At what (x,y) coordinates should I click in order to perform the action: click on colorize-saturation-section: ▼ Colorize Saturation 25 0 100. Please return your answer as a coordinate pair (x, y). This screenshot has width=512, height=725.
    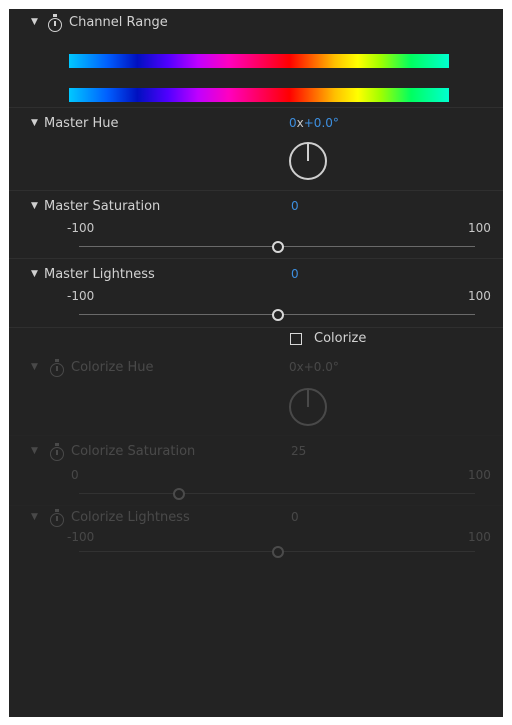
    Looking at the image, I should click on (256, 471).